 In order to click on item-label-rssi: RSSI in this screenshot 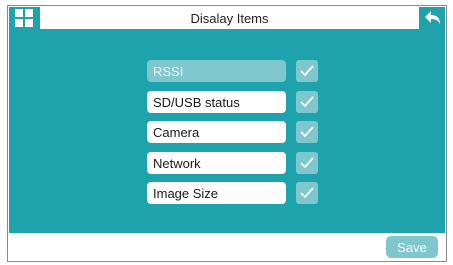, I will do `click(216, 71)`.